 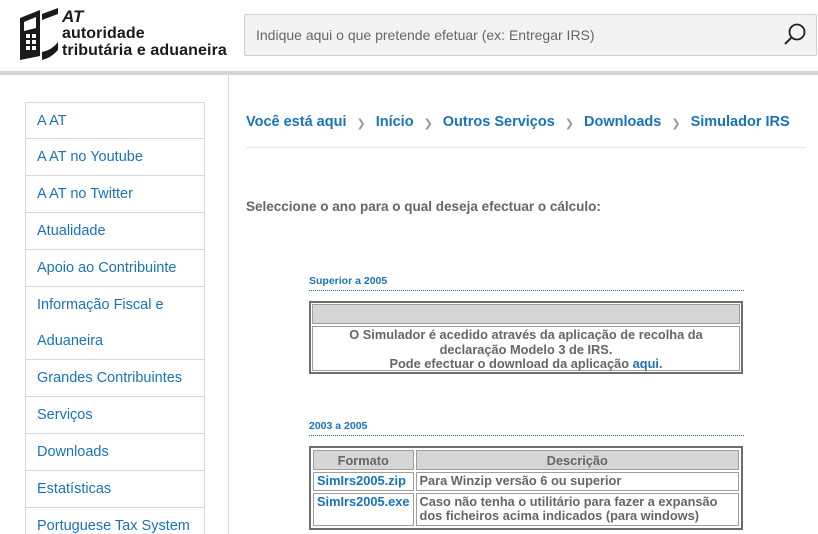 What do you see at coordinates (115, 268) in the screenshot?
I see `sidebar-item-apoio: Apoio ao Contribuinte` at bounding box center [115, 268].